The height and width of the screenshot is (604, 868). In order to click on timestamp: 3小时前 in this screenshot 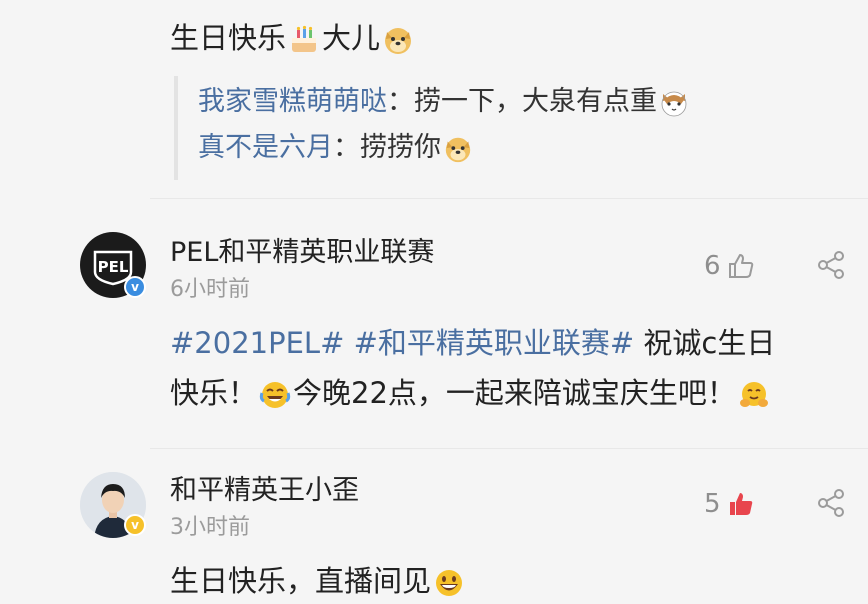, I will do `click(210, 527)`.